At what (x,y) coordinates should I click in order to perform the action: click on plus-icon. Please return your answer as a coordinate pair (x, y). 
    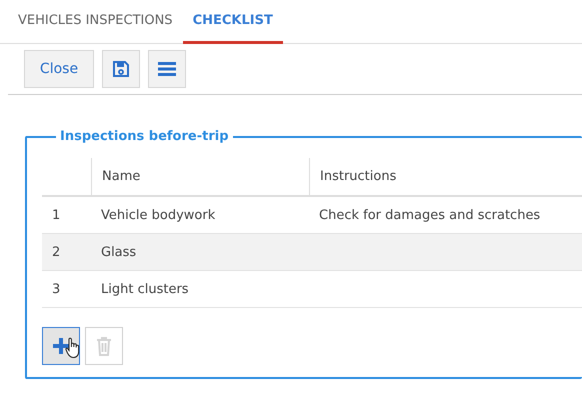
    Looking at the image, I should click on (61, 346).